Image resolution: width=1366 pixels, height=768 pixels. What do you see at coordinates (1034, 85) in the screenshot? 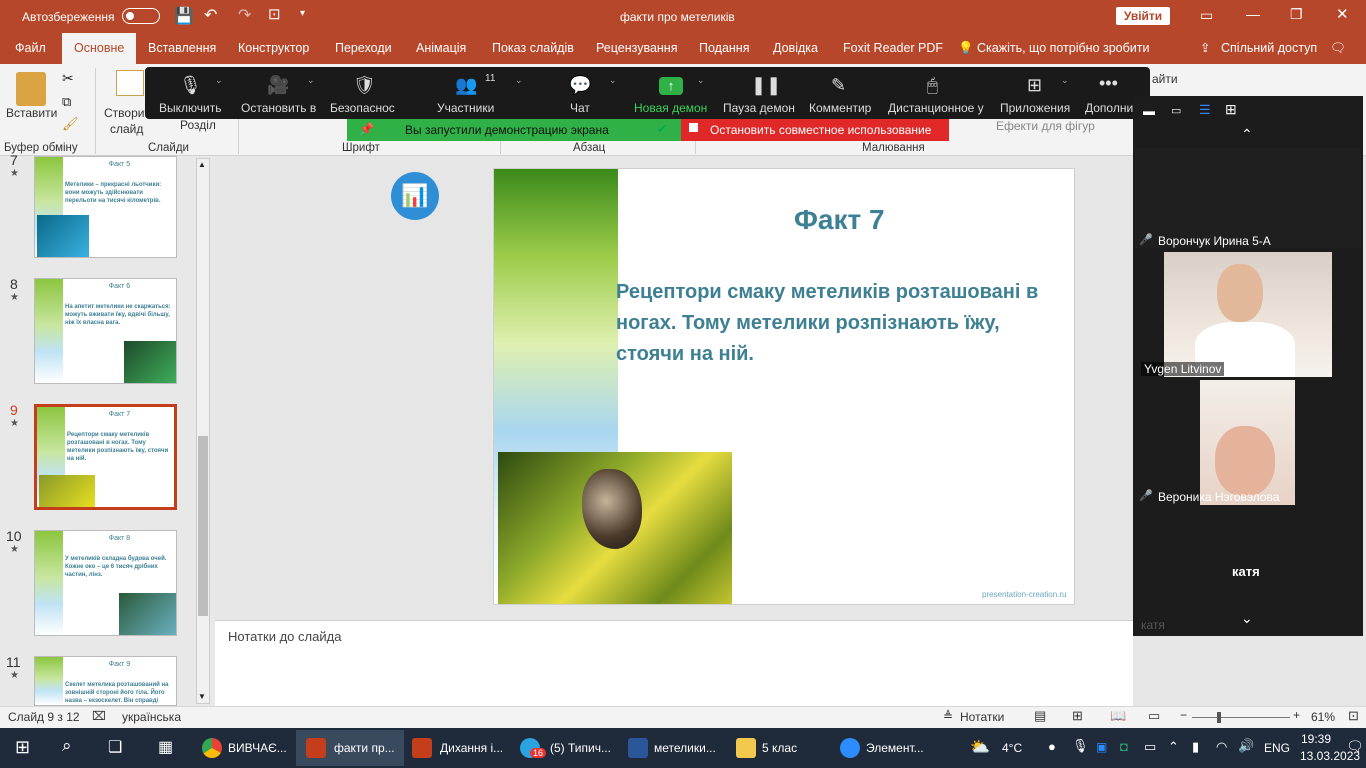
I see `apps-icon: ⊞` at bounding box center [1034, 85].